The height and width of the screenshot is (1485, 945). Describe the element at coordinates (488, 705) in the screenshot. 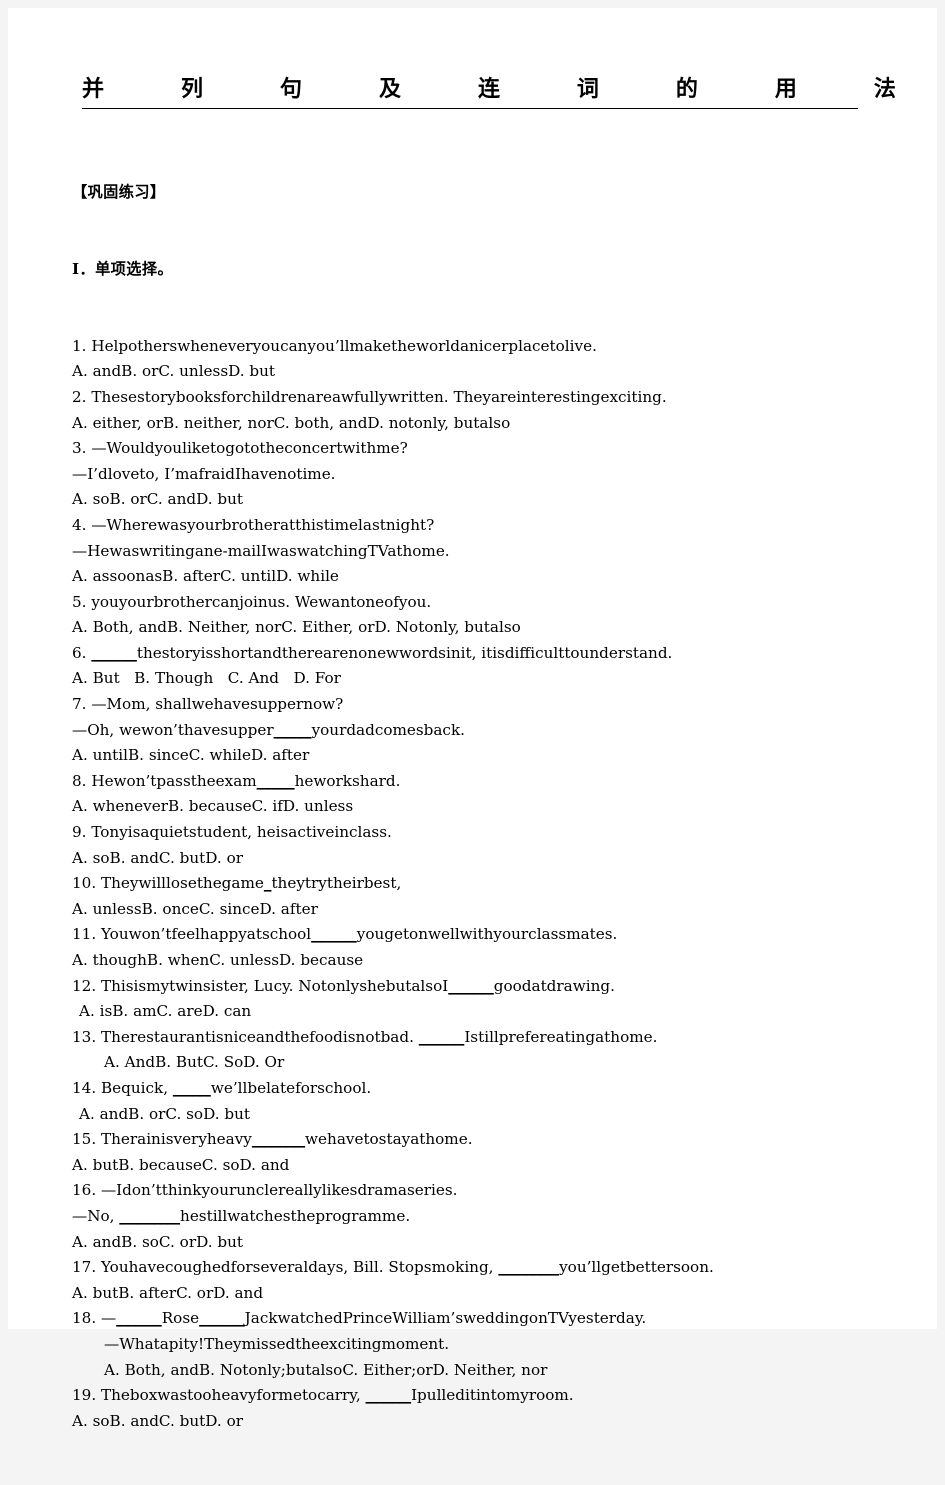

I see `exercise-line-q7: 7. —Mom, shallwehavesuppernow?` at that location.